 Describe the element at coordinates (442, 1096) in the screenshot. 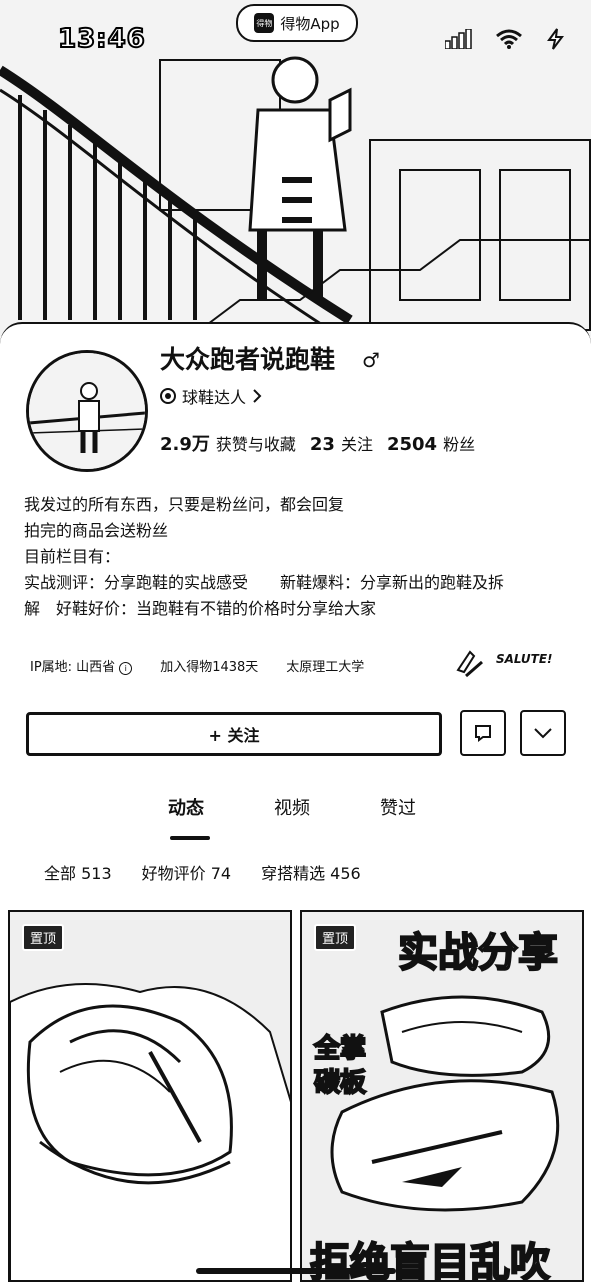

I see `post-card: 置顶 实战分享 全掌 碳板 拒绝盲目乱吹` at that location.